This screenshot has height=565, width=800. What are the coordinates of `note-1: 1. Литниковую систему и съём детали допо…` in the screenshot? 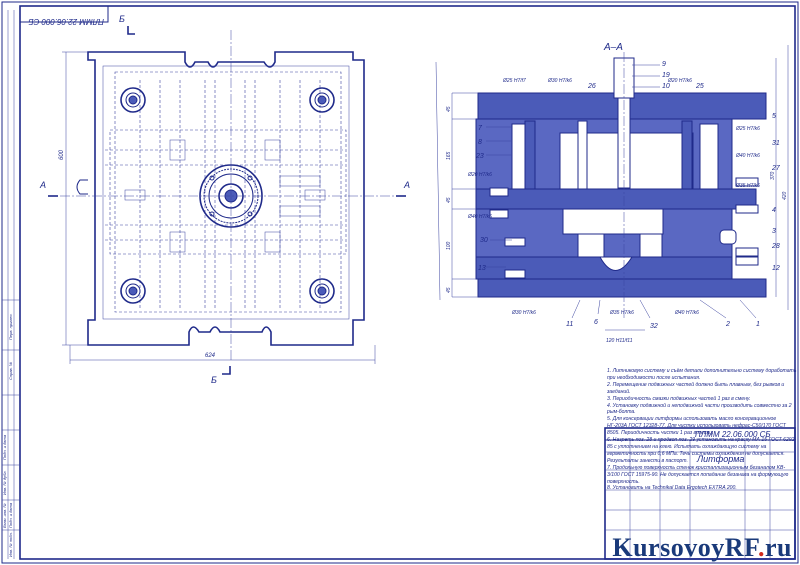 It's located at (702, 374).